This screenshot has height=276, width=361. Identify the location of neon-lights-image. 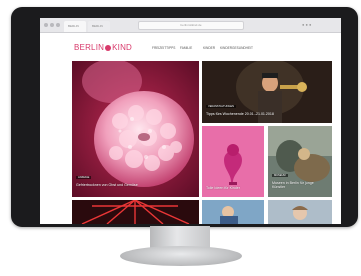
(135, 212).